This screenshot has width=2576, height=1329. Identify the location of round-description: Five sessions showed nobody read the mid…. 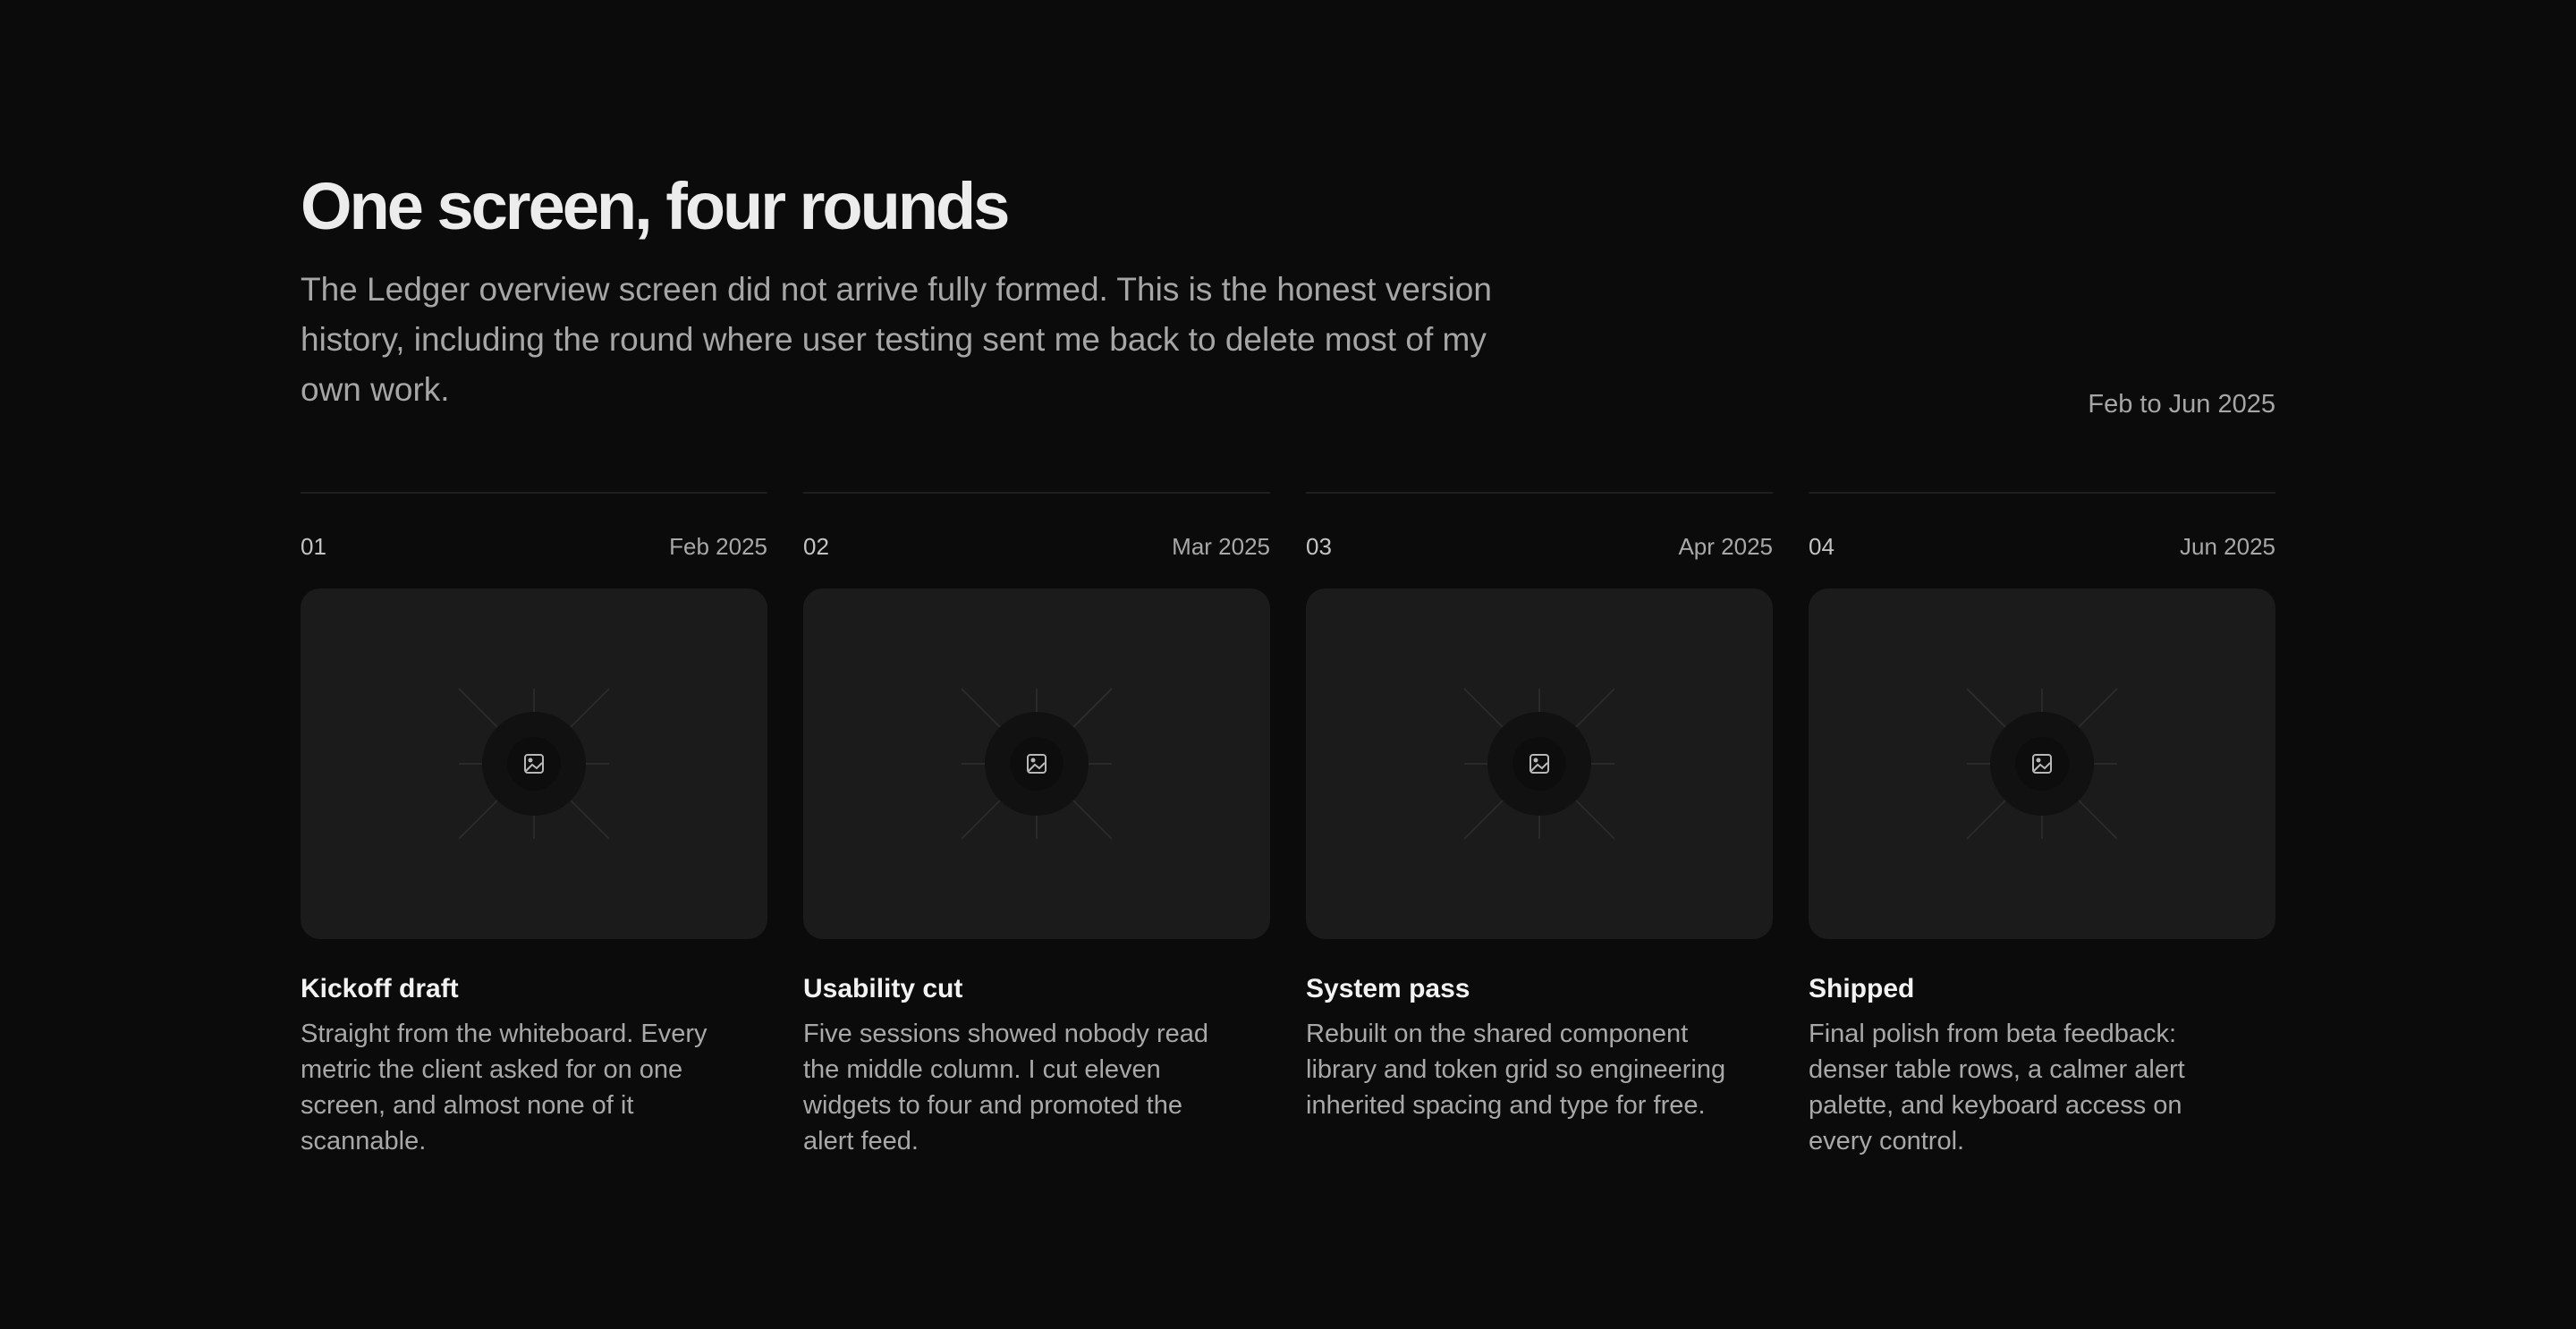
(1005, 1087).